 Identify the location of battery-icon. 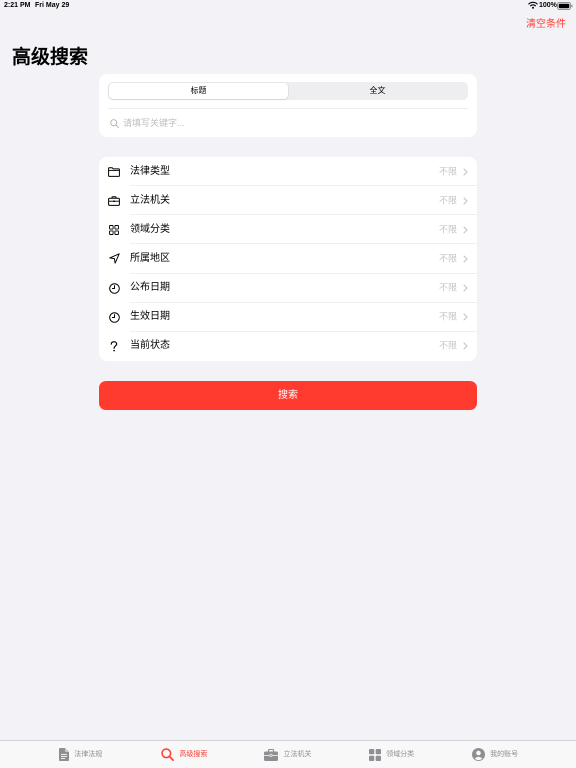
(565, 6).